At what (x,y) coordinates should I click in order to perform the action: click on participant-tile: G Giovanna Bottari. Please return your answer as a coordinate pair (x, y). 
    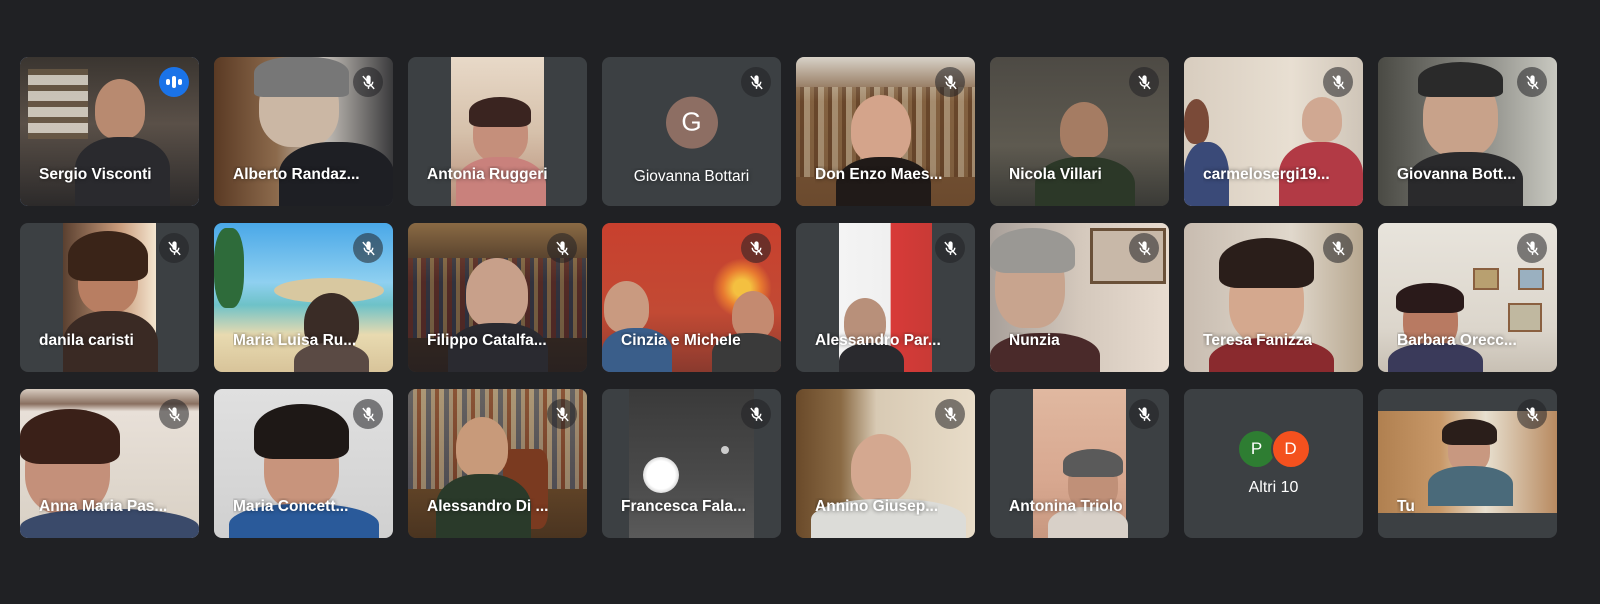
    Looking at the image, I should click on (691, 131).